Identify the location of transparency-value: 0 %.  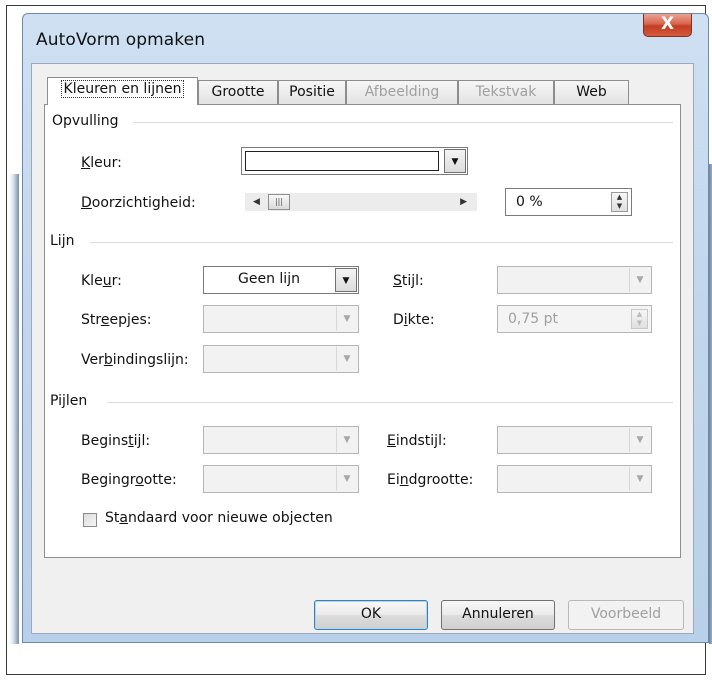
(529, 202).